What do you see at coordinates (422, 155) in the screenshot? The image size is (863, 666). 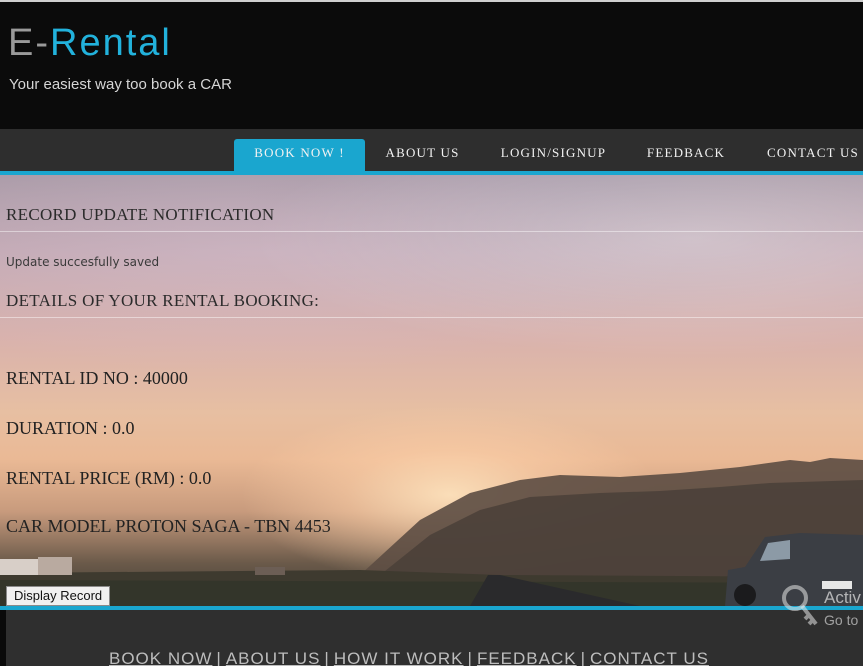 I see `nav-about-us: ABOUT US` at bounding box center [422, 155].